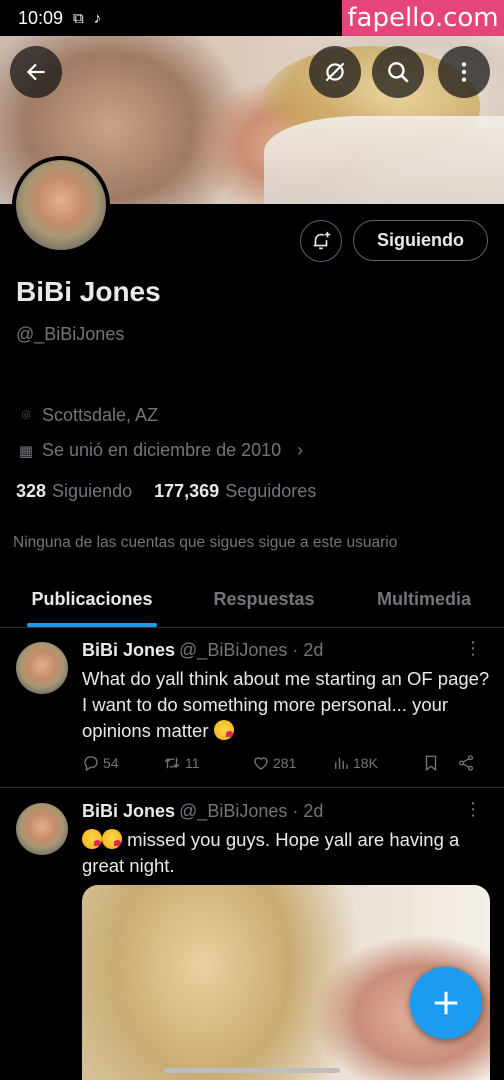 This screenshot has height=1080, width=504. I want to click on compose-button, so click(446, 1003).